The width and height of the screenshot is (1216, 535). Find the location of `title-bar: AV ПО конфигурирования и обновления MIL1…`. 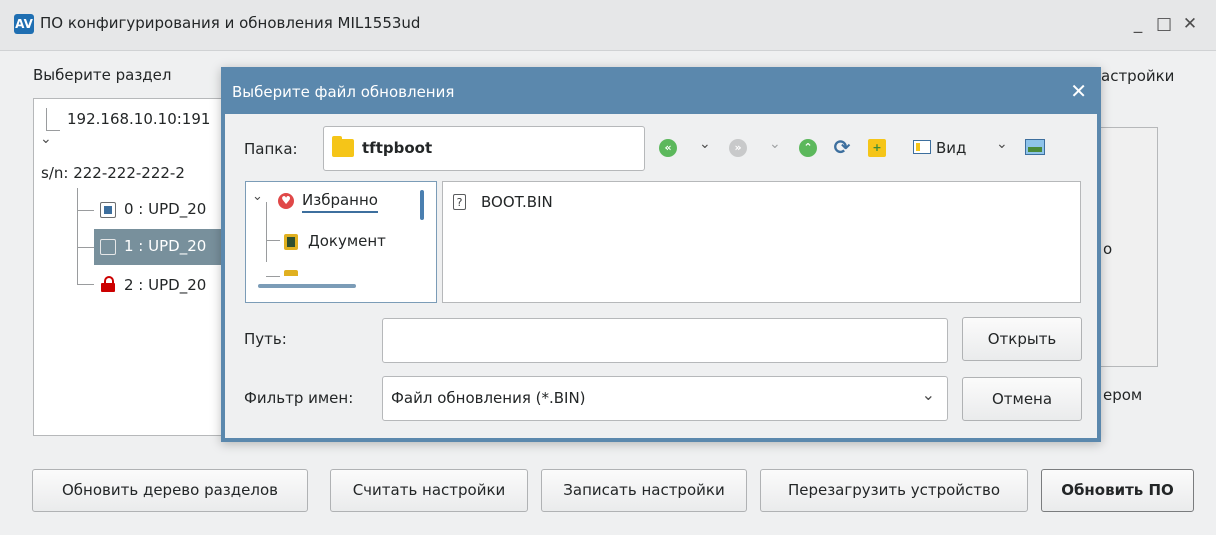

title-bar: AV ПО конфигурирования и обновления MIL1… is located at coordinates (608, 25).